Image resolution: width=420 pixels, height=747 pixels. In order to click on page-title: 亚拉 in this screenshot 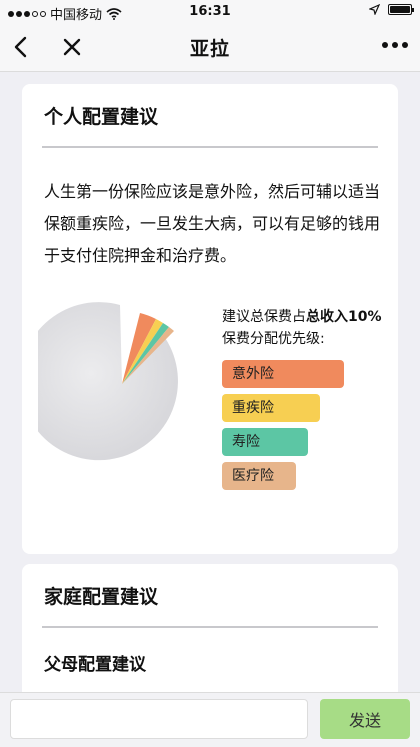, I will do `click(209, 49)`.